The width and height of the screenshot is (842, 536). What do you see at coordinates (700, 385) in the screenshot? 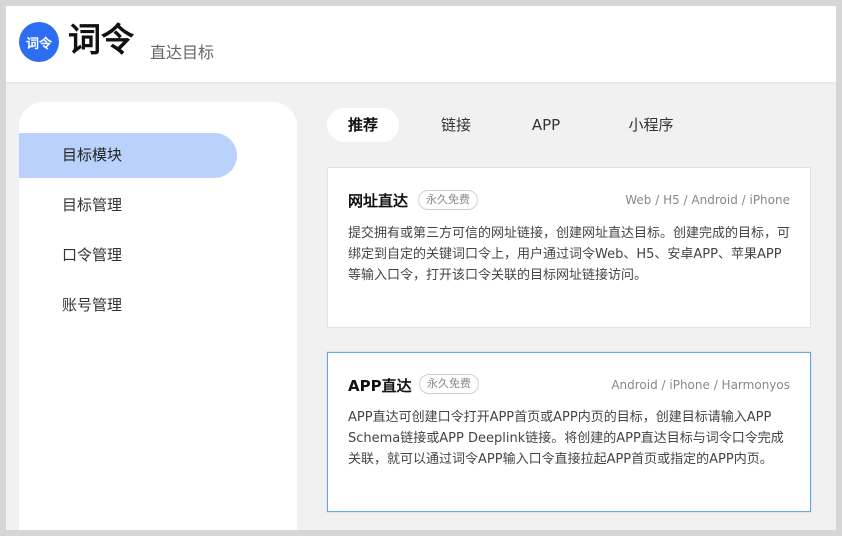
I see `card-platforms: Android / iPhone / Harmonyos` at bounding box center [700, 385].